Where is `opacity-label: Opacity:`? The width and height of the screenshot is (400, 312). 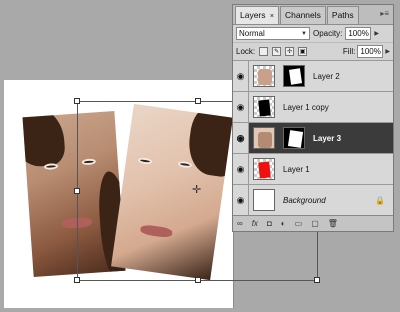
opacity-label: Opacity: is located at coordinates (328, 33).